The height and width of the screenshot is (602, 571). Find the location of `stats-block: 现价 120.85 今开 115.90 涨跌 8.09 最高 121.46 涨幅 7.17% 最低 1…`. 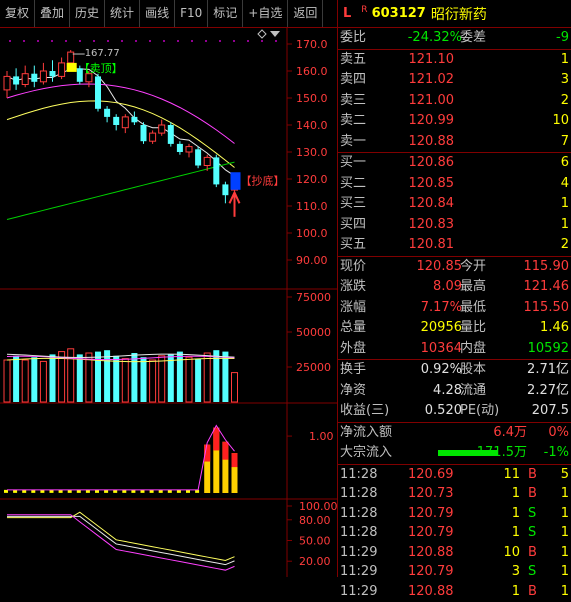

stats-block: 现价 120.85 今开 115.90 涨跌 8.09 最高 121.46 涨幅 7.17% 最低 1… is located at coordinates (454, 307).